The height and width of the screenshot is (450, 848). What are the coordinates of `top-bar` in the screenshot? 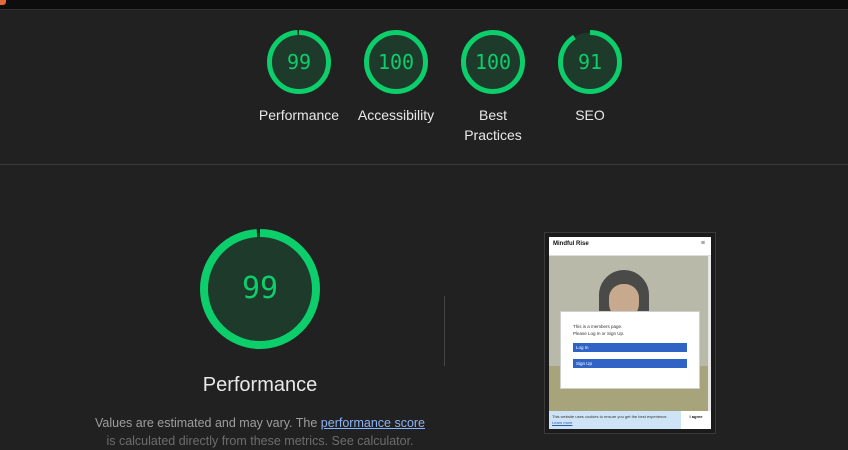 It's located at (424, 5).